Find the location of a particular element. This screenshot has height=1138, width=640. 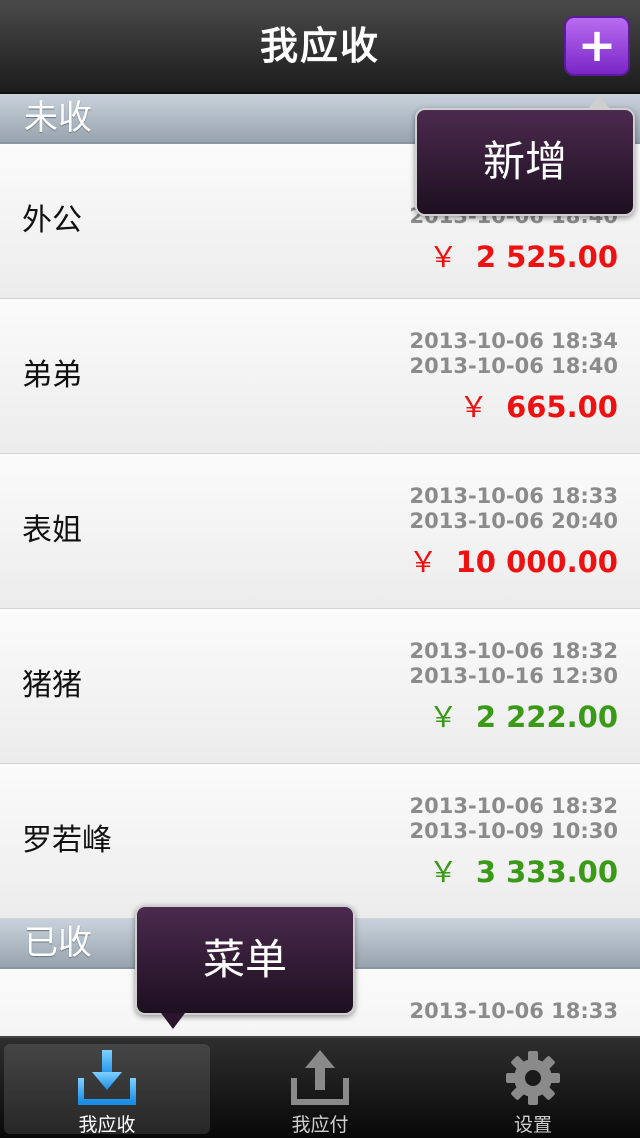

due-date: 2013-10-06 20:40 is located at coordinates (513, 521).